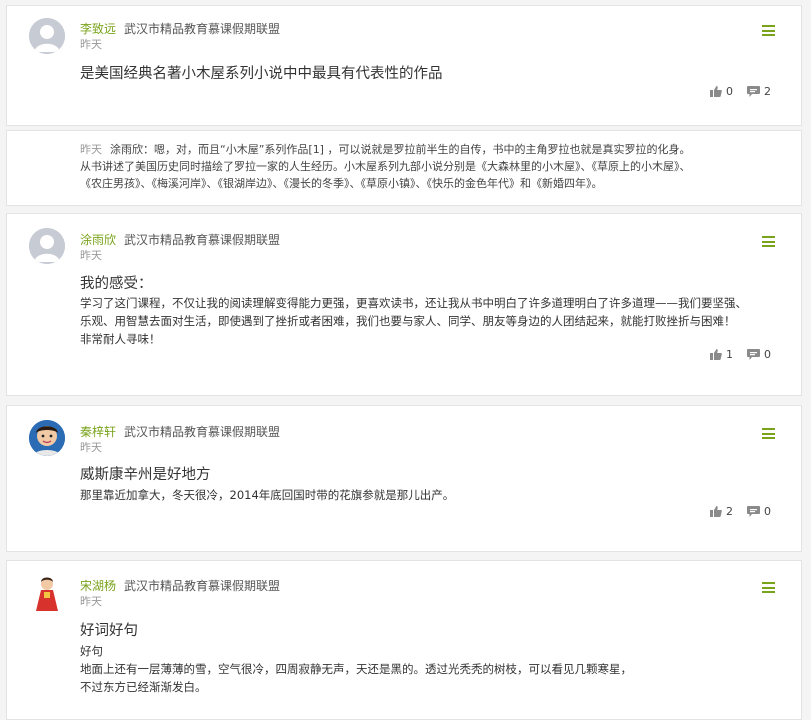  I want to click on username-link: 宋湖杨, so click(98, 586).